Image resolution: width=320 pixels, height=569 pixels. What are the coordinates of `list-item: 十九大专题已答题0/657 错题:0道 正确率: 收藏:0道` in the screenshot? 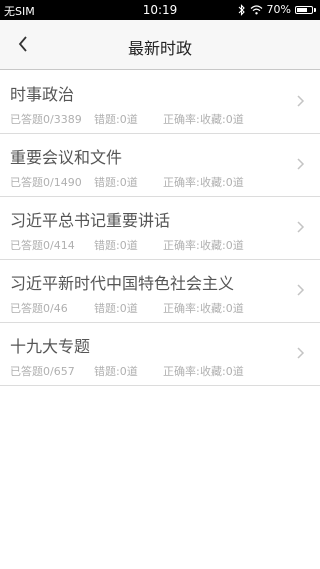 It's located at (160, 354).